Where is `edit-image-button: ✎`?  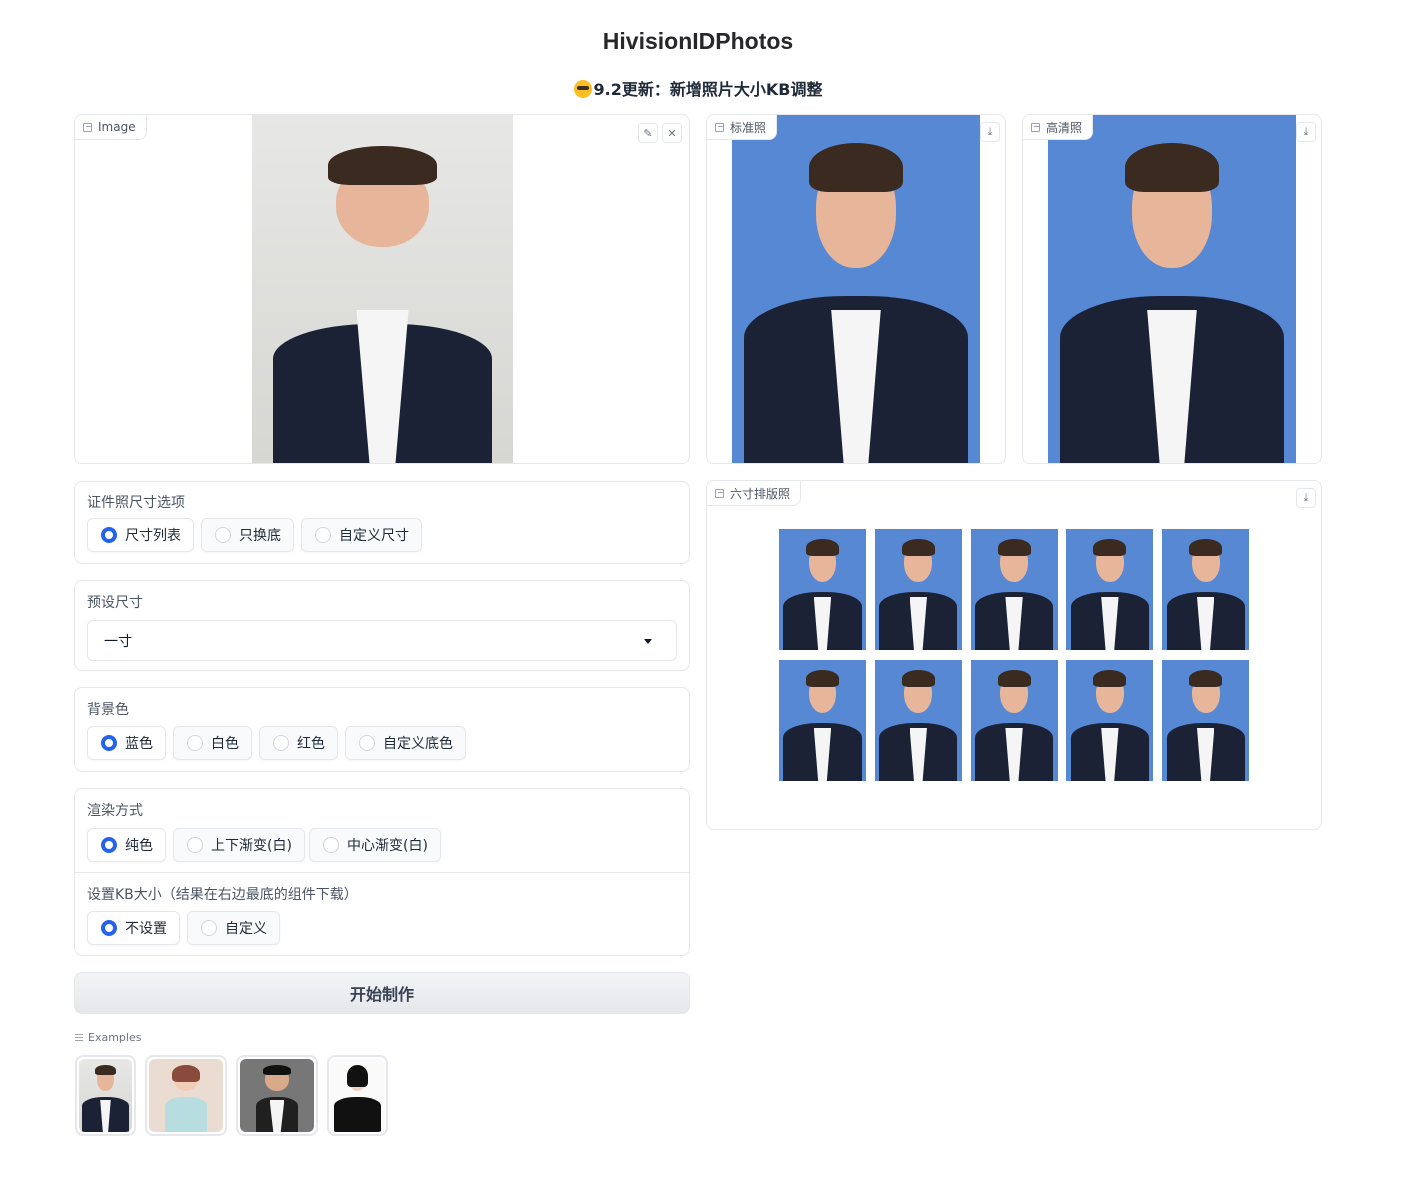
edit-image-button: ✎ is located at coordinates (648, 133).